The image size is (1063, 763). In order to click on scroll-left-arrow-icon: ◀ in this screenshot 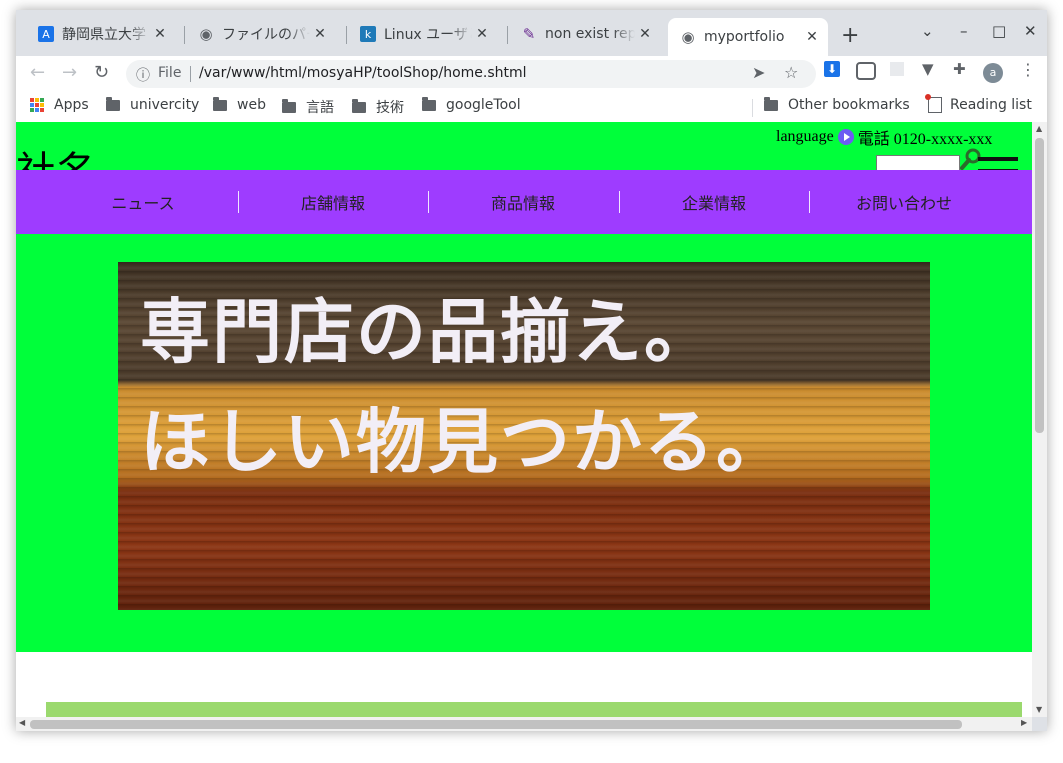, I will do `click(22, 722)`.